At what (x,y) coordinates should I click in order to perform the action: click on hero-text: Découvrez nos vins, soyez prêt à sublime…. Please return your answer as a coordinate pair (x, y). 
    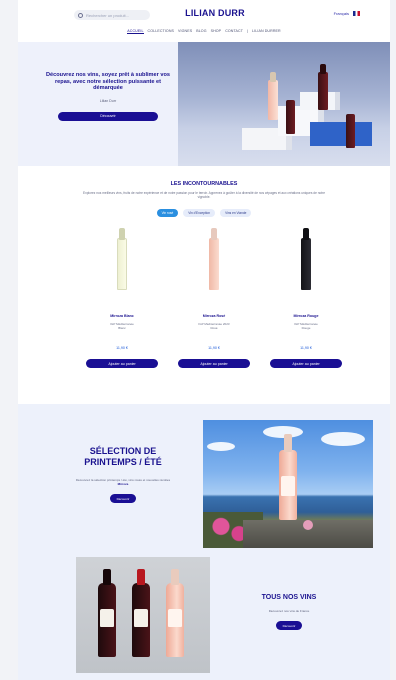
    Looking at the image, I should click on (108, 96).